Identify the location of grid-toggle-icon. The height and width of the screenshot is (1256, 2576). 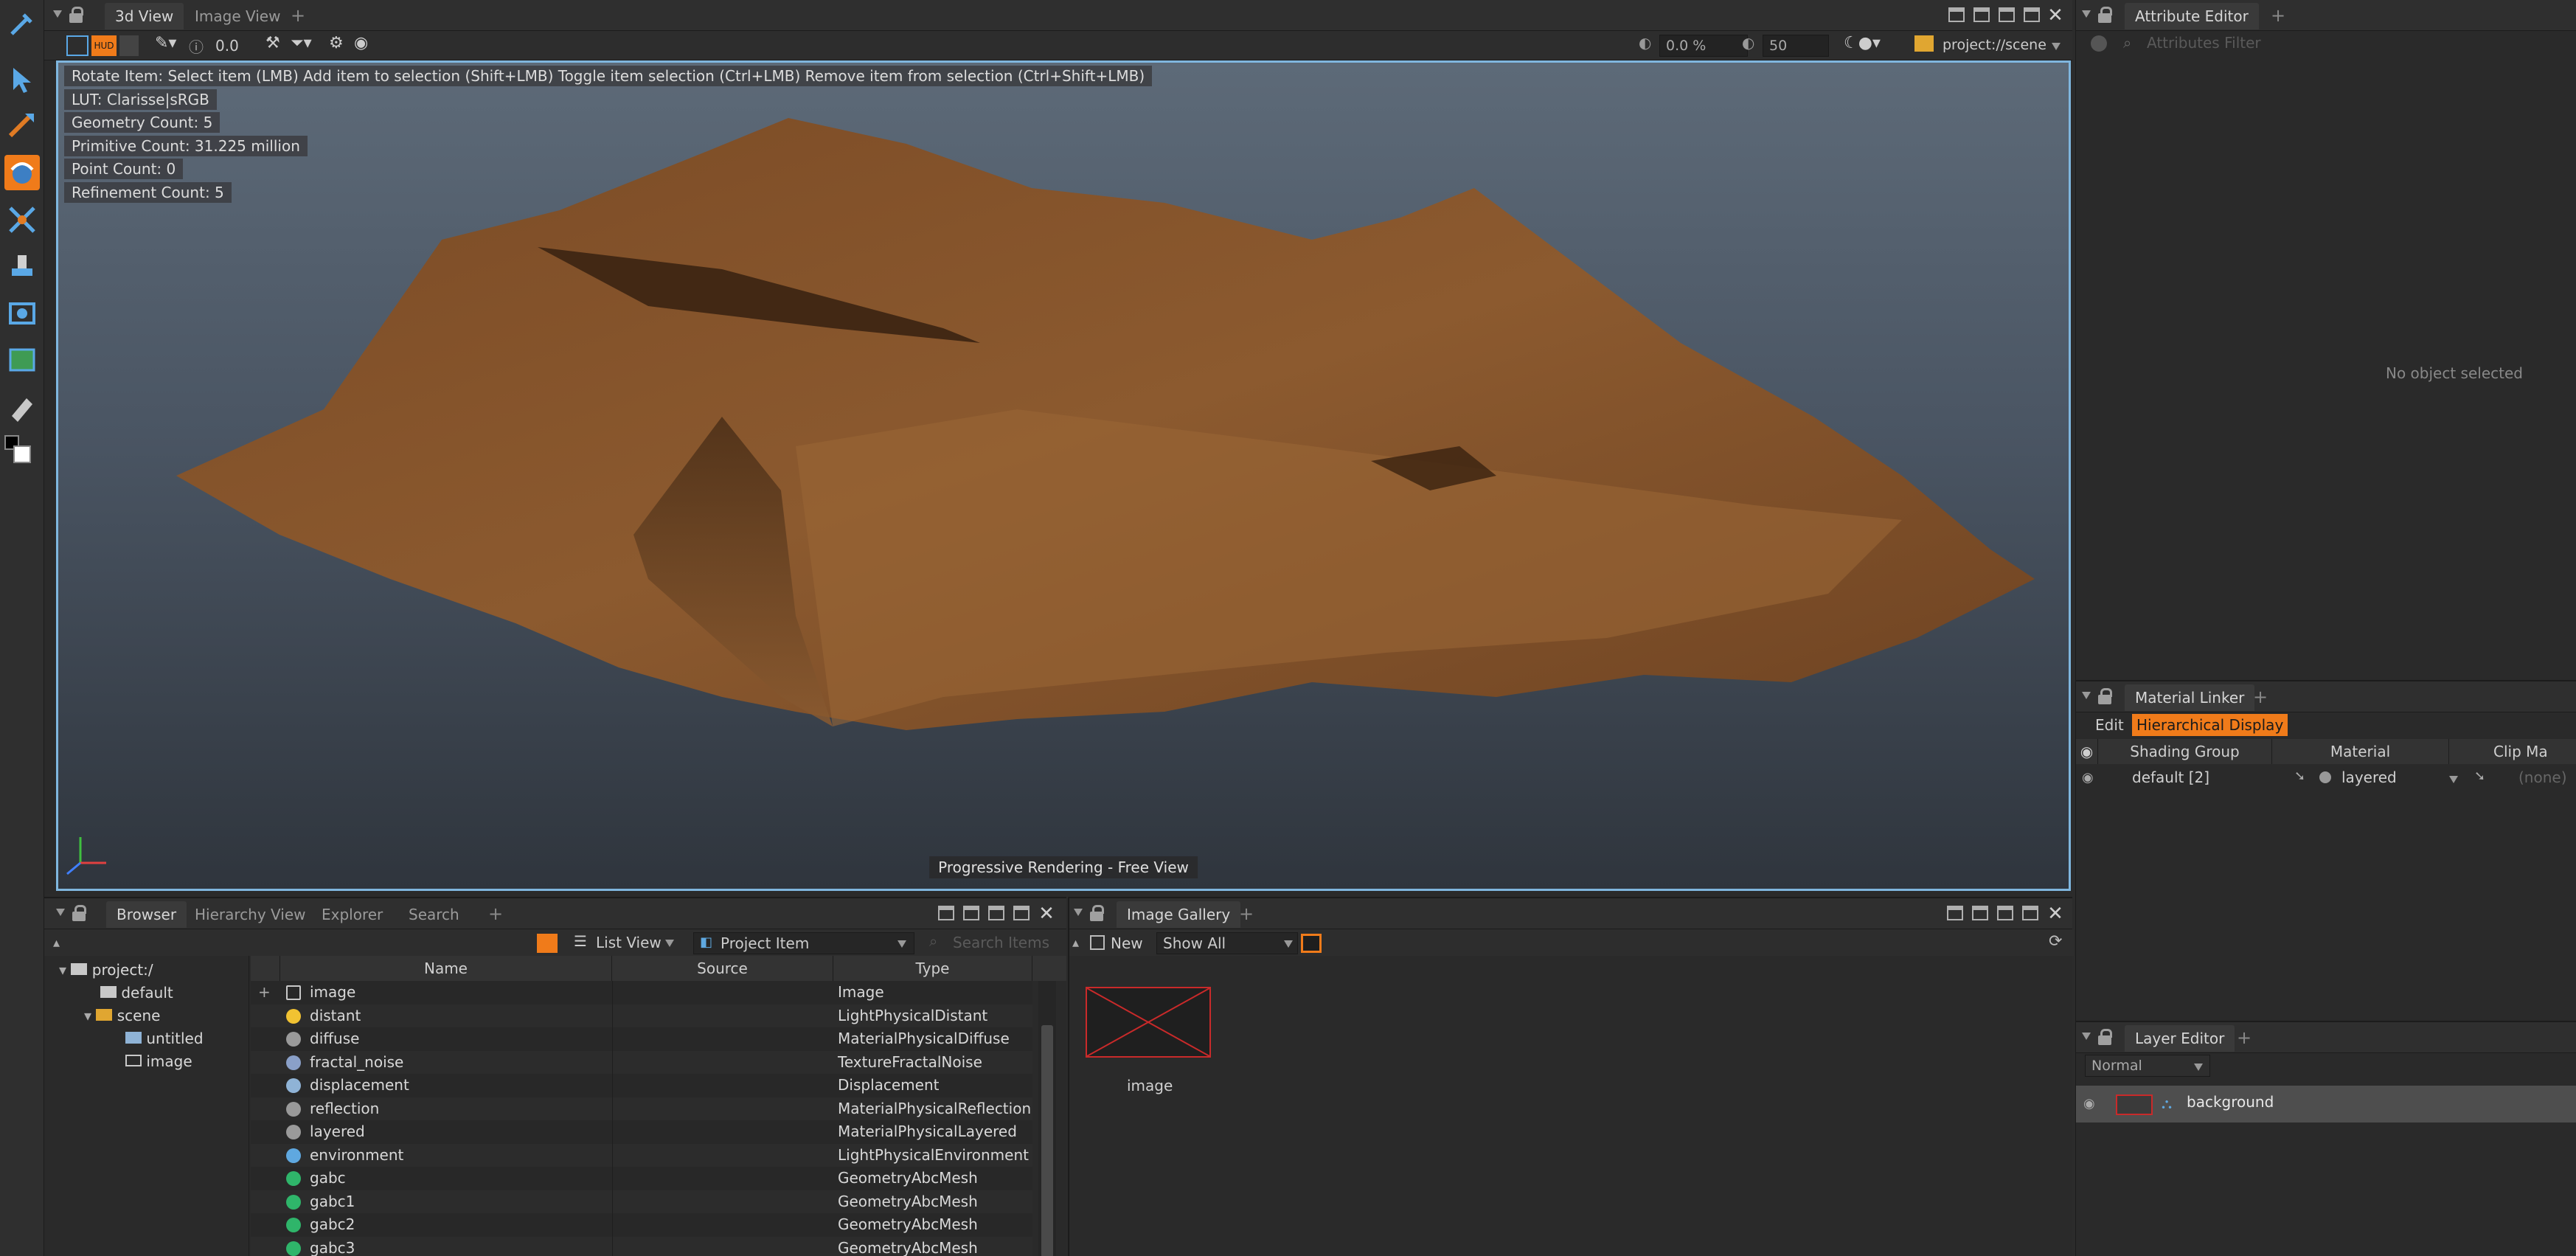
(129, 45).